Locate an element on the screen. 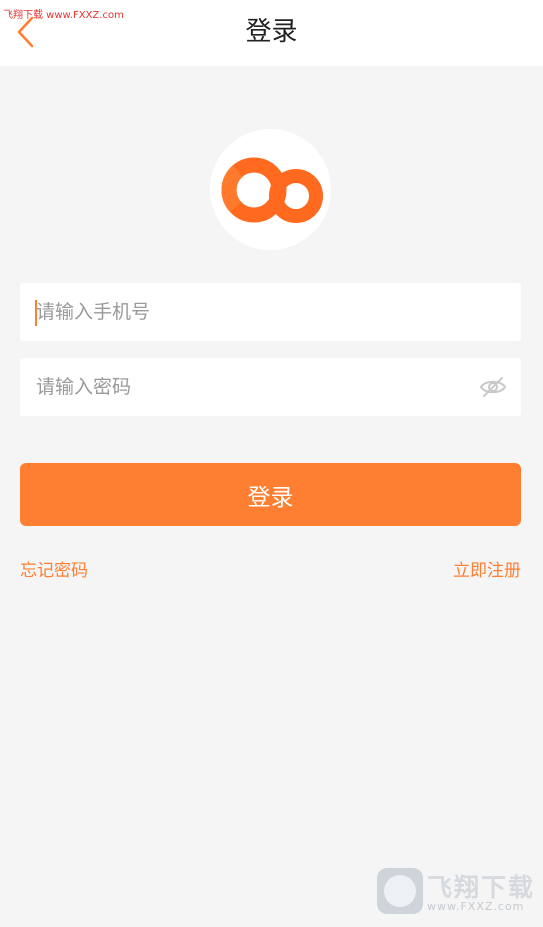 Image resolution: width=543 pixels, height=927 pixels. watermark-bottom: 飞翔下载 www.FXXZ.com is located at coordinates (458, 891).